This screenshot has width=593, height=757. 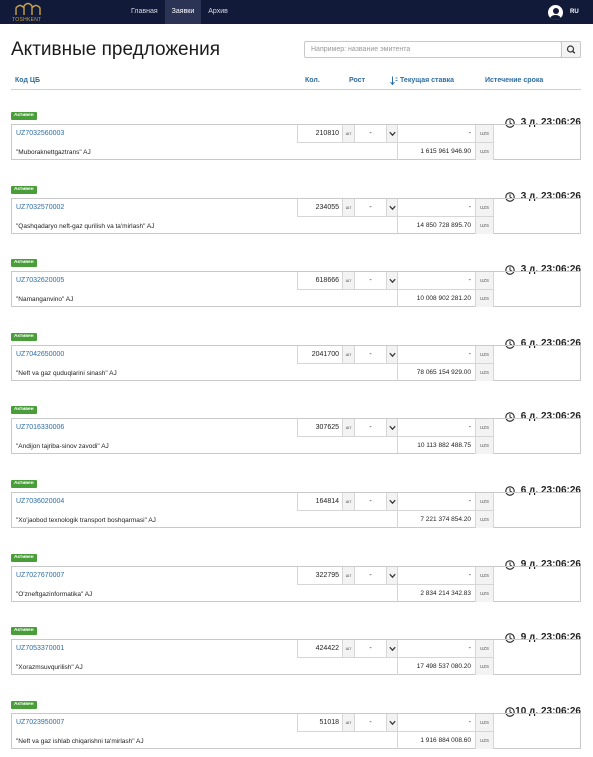 I want to click on quantity-field: 210810, so click(x=319, y=134).